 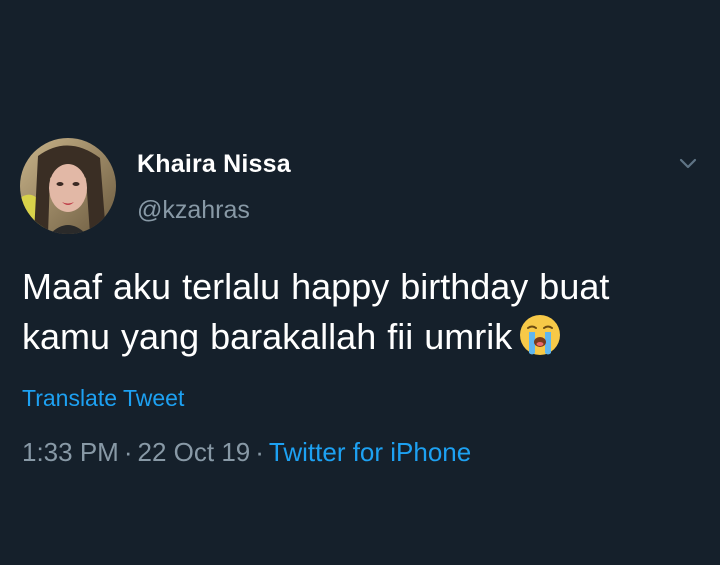 I want to click on avatar, so click(x=68, y=186).